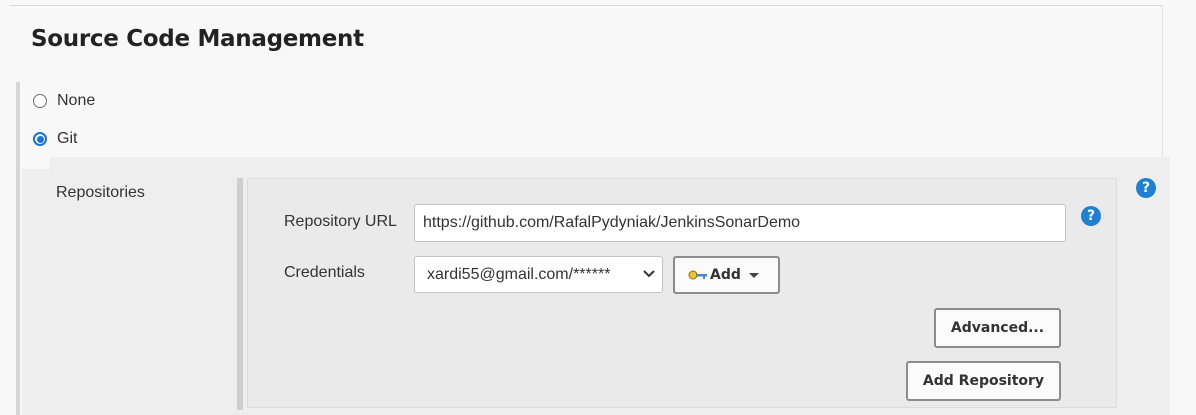 Image resolution: width=1196 pixels, height=415 pixels. What do you see at coordinates (240, 294) in the screenshot?
I see `repository-indent-bar` at bounding box center [240, 294].